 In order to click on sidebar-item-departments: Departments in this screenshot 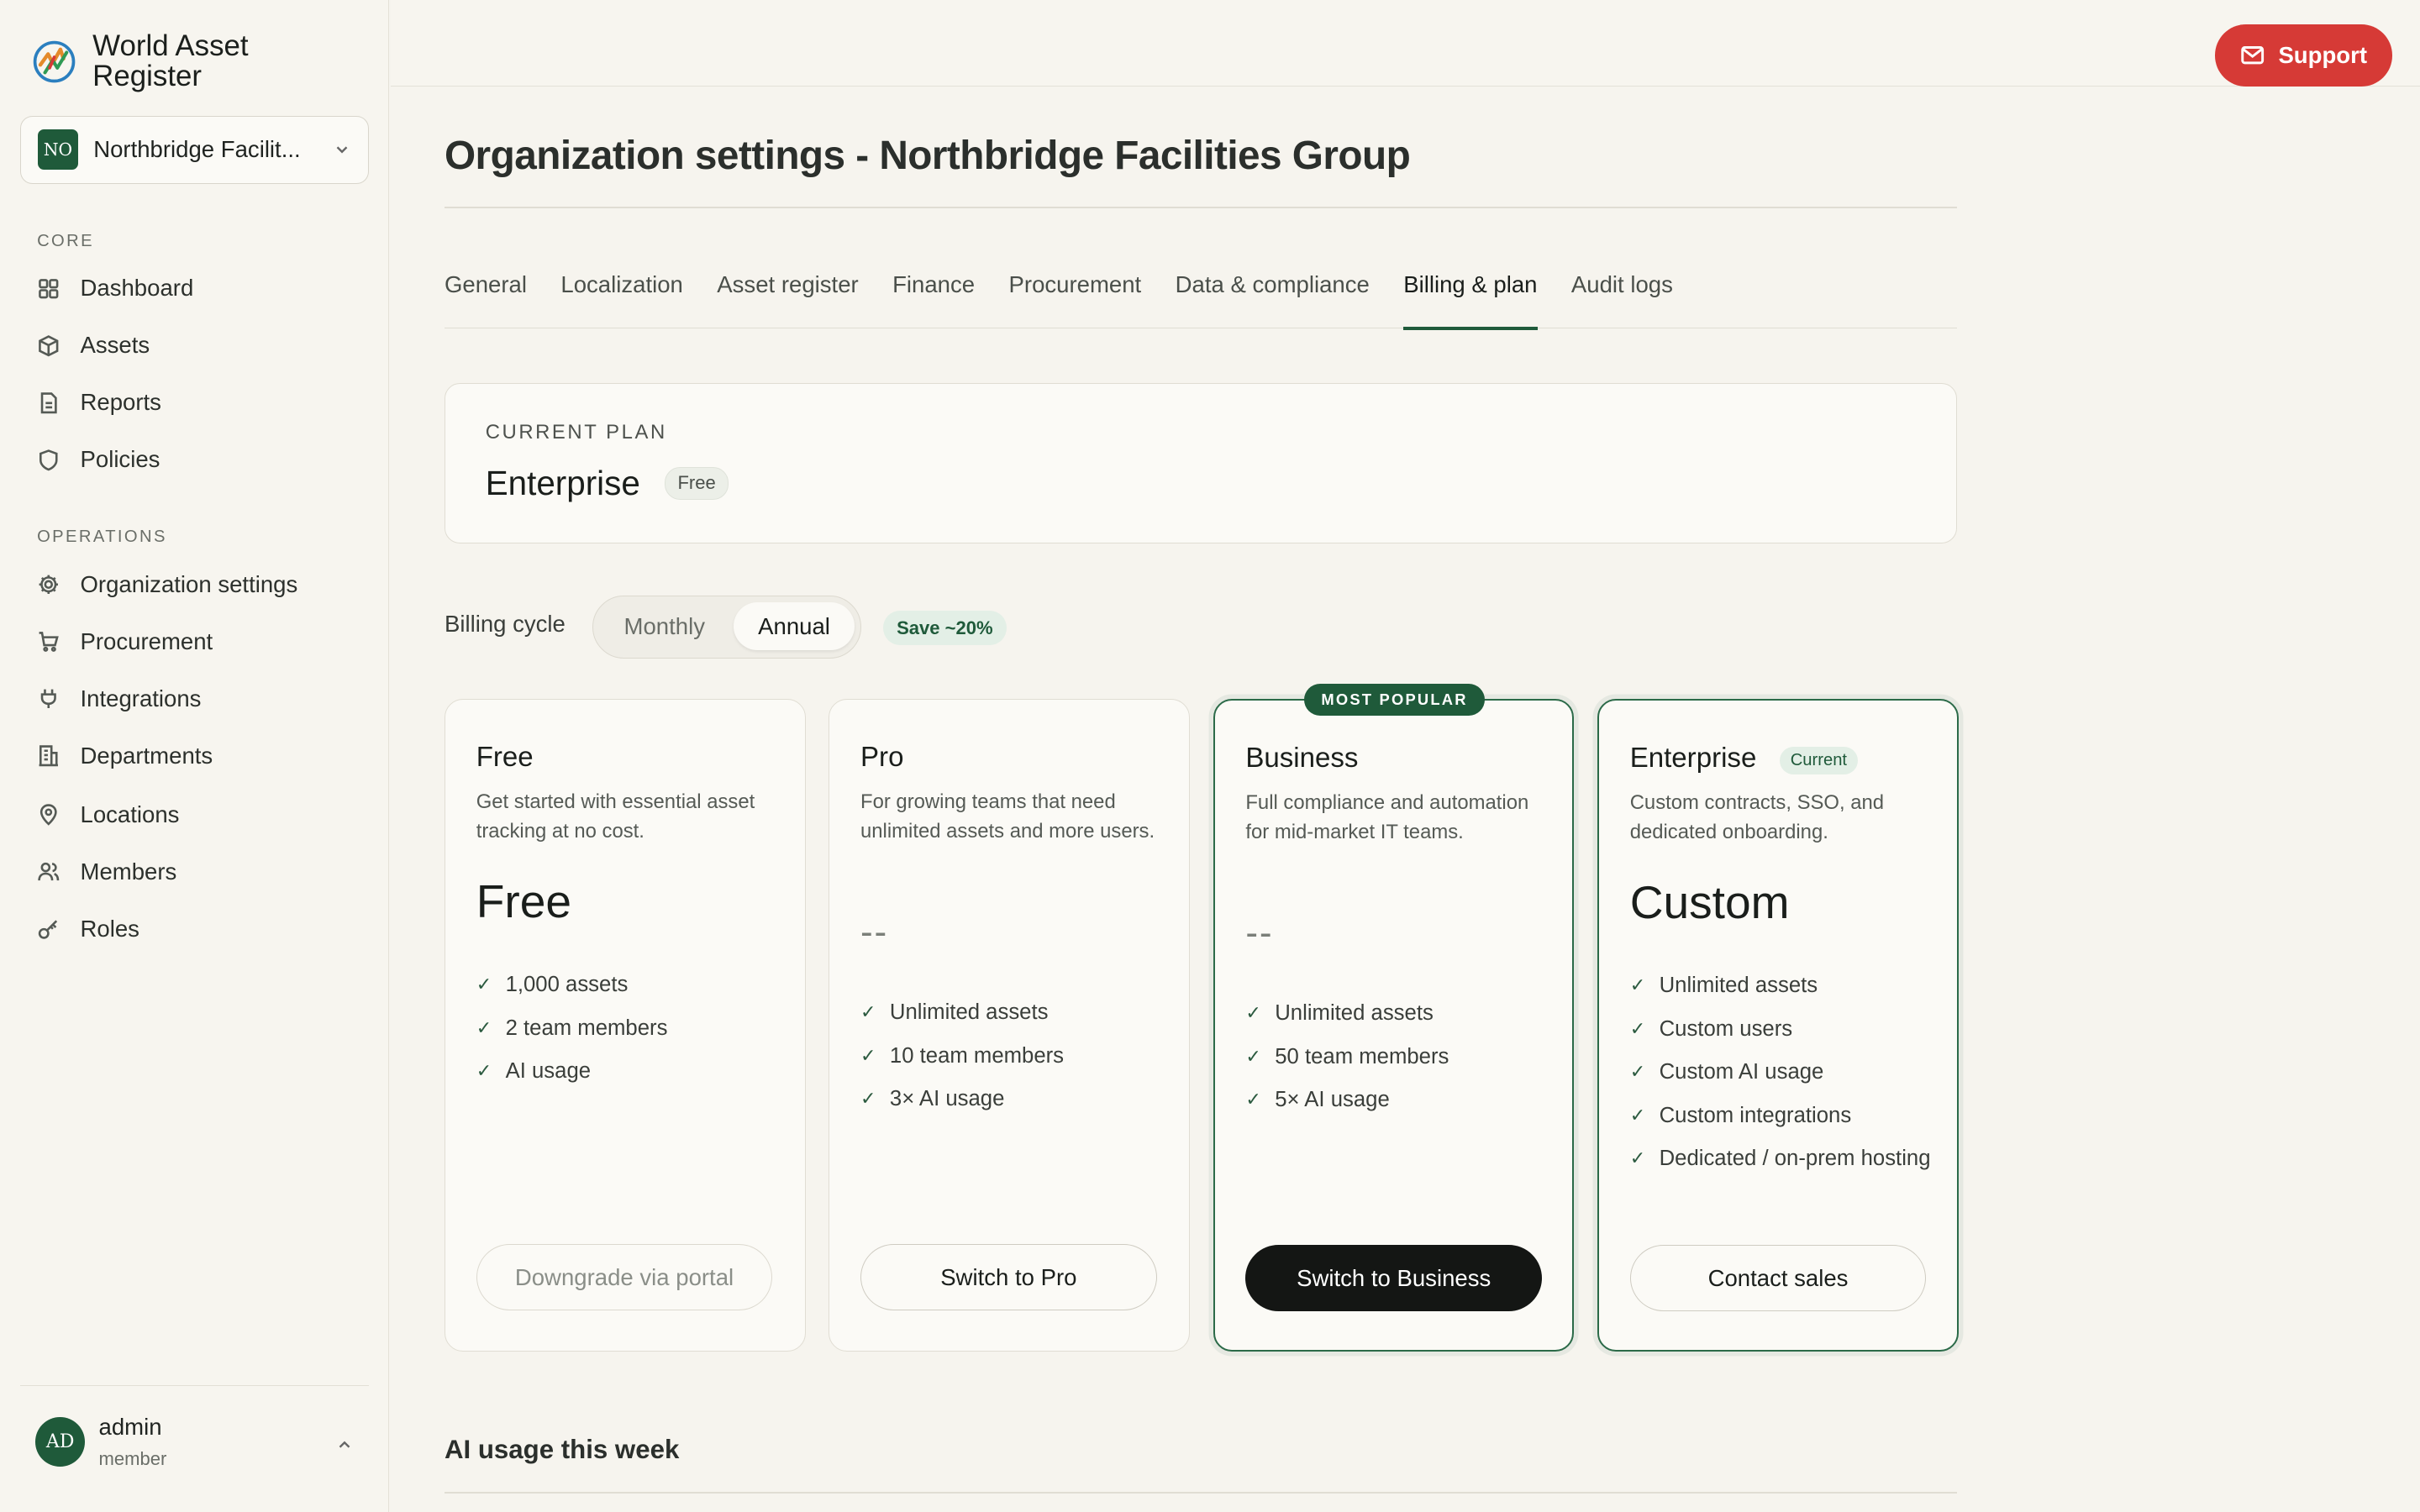, I will do `click(125, 756)`.